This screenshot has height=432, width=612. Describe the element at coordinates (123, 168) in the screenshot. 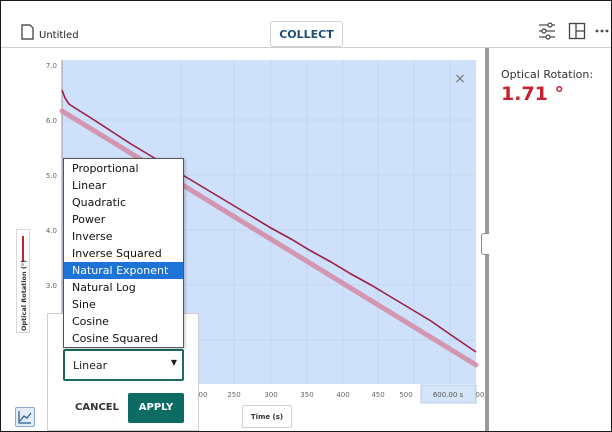

I see `fit-option: Proportional` at that location.